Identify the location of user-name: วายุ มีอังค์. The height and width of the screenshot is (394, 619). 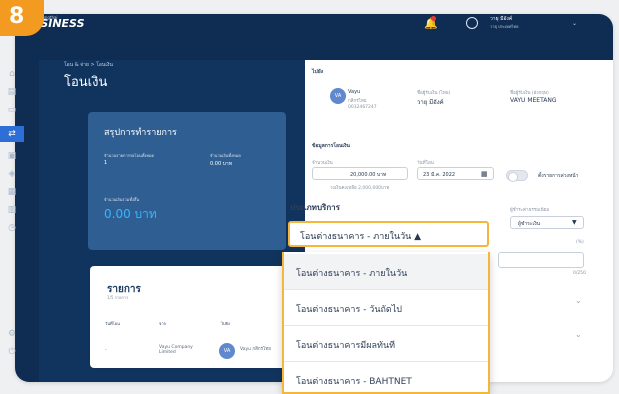
(501, 19).